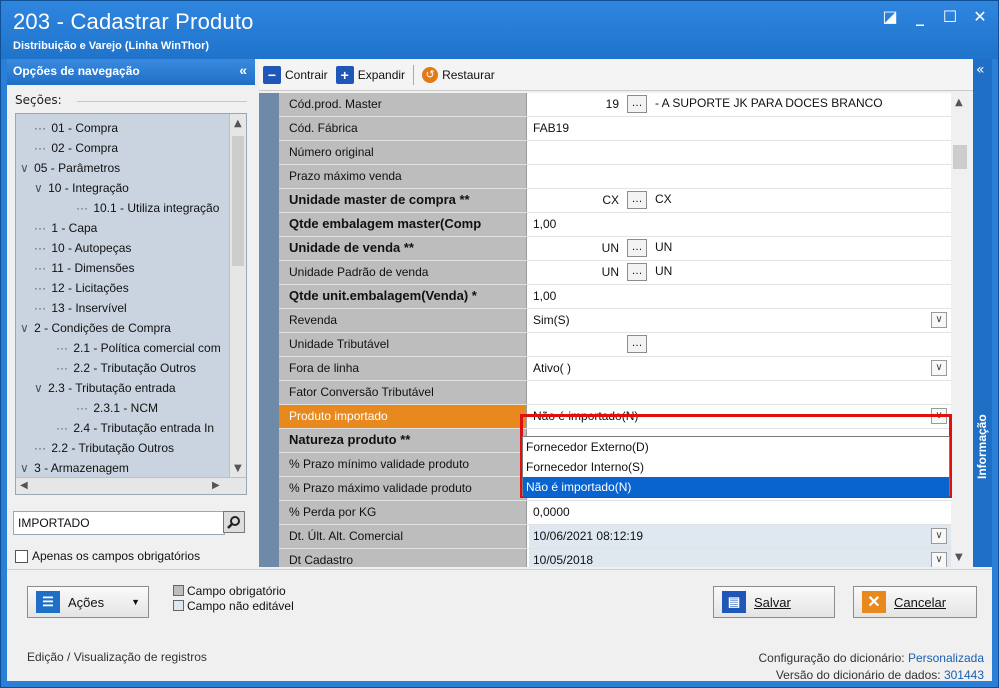 This screenshot has height=688, width=999. I want to click on property-row: Cód. Fábrica FAB19, so click(615, 129).